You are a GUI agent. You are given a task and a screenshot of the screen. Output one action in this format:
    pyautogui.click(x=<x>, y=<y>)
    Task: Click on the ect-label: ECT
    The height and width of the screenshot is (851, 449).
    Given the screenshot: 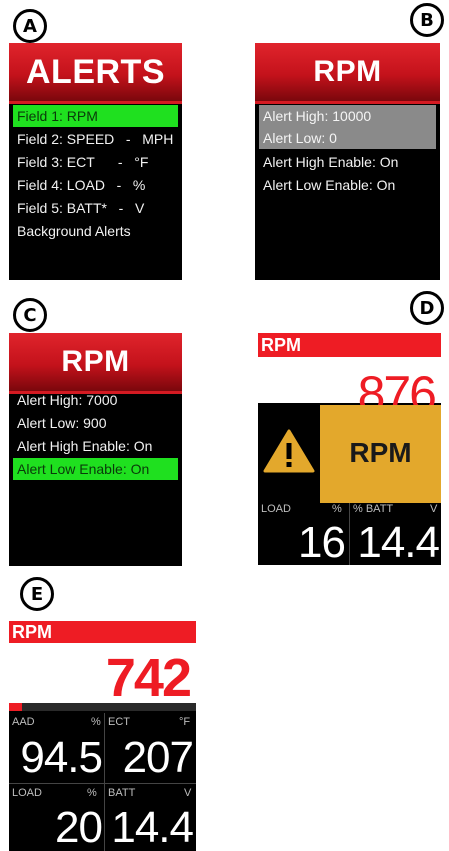 What is the action you would take?
    pyautogui.click(x=119, y=722)
    